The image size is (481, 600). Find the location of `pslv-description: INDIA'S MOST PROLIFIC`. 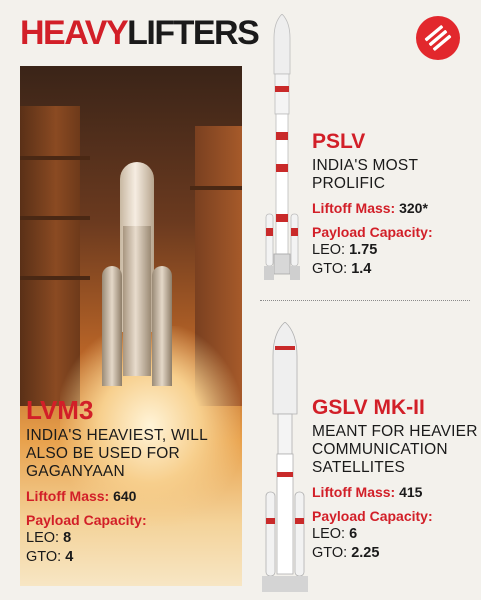

pslv-description: INDIA'S MOST PROLIFIC is located at coordinates (365, 174).